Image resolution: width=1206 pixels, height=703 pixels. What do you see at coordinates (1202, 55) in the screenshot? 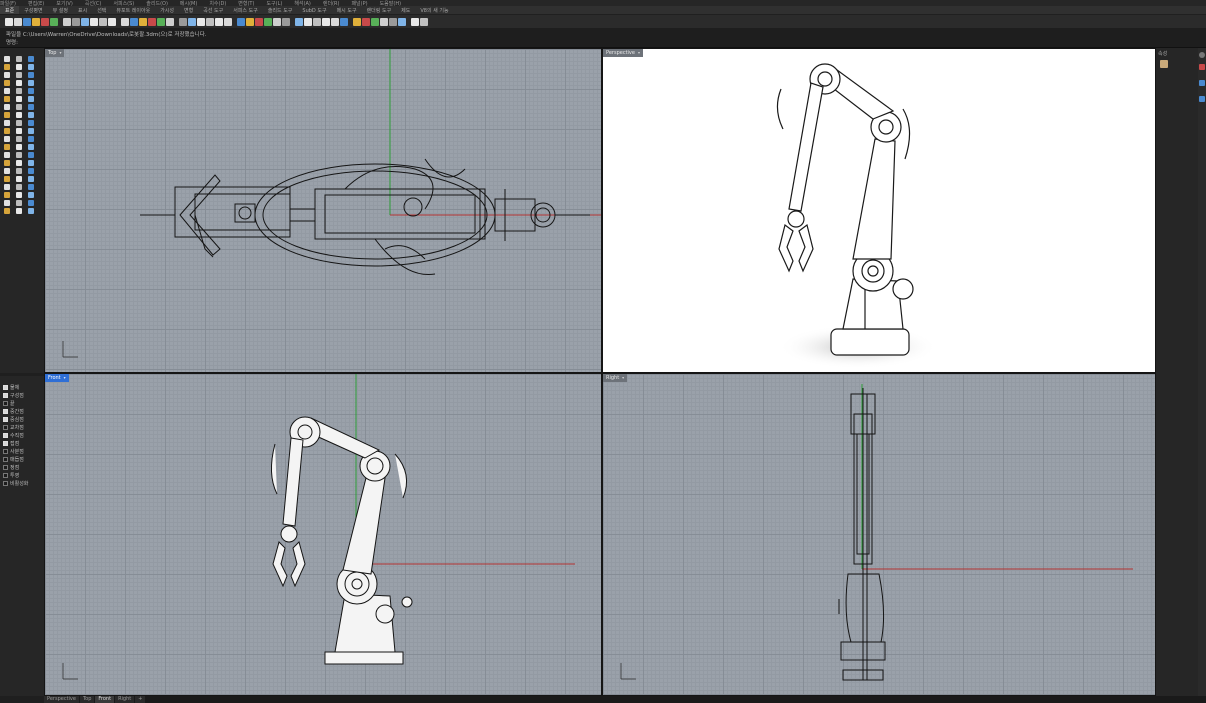
I see `gear-icon` at bounding box center [1202, 55].